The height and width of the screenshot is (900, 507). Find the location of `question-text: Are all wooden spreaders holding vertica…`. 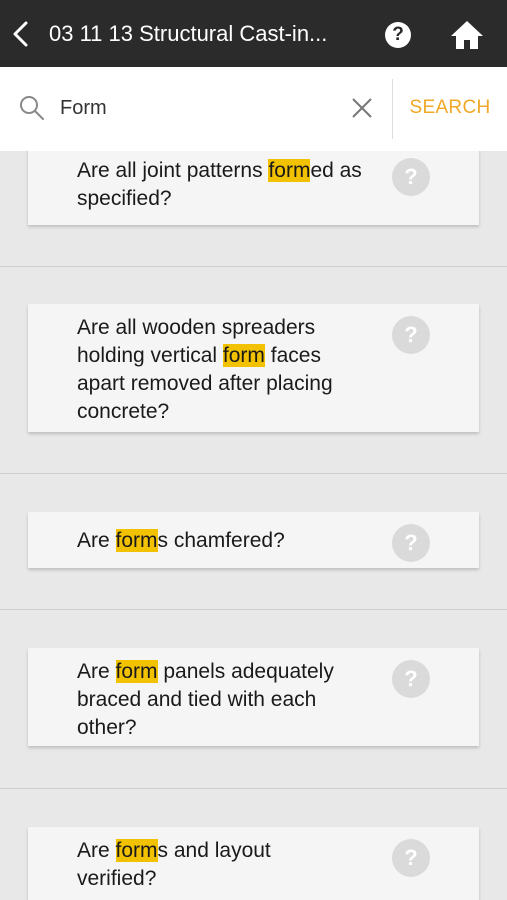

question-text: Are all wooden spreaders holding vertica… is located at coordinates (205, 369).